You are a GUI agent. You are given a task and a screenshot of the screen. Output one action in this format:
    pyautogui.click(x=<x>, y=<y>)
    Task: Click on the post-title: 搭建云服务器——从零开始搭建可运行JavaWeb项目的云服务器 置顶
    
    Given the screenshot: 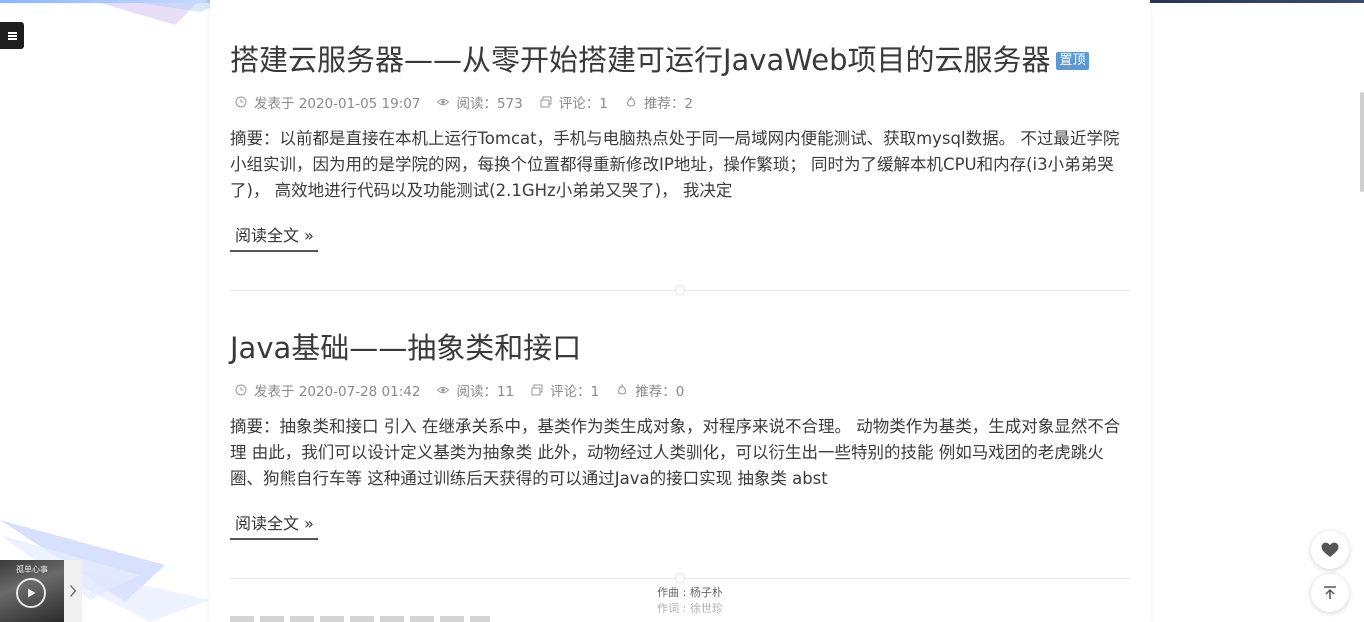 What is the action you would take?
    pyautogui.click(x=680, y=60)
    